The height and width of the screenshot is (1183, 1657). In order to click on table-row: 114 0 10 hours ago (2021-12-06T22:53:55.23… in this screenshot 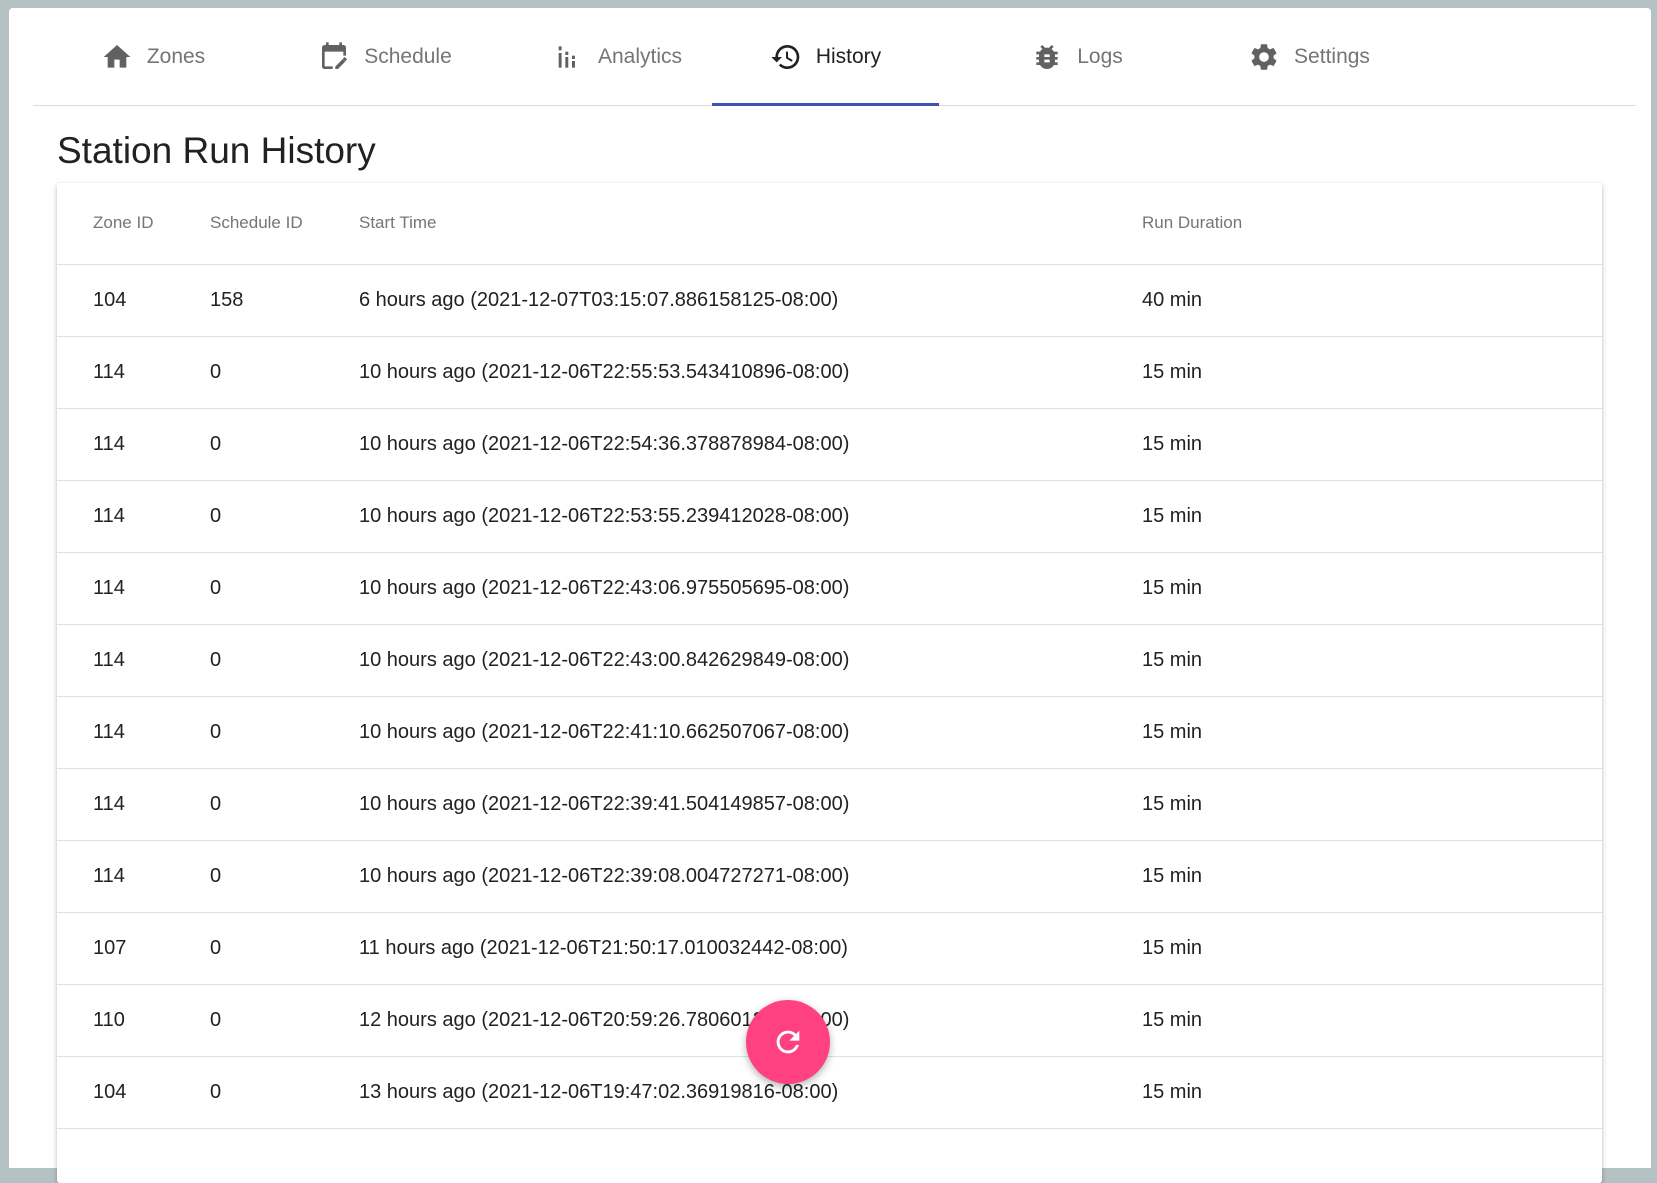, I will do `click(829, 517)`.